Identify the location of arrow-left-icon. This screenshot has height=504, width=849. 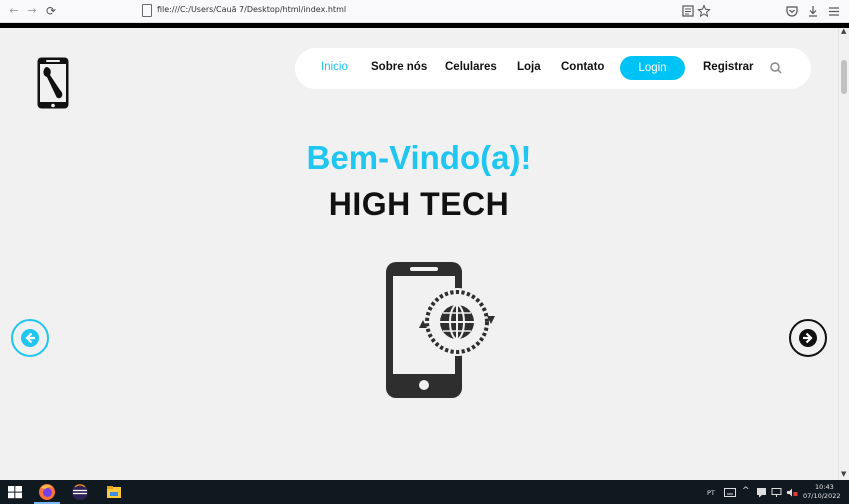
(30, 338).